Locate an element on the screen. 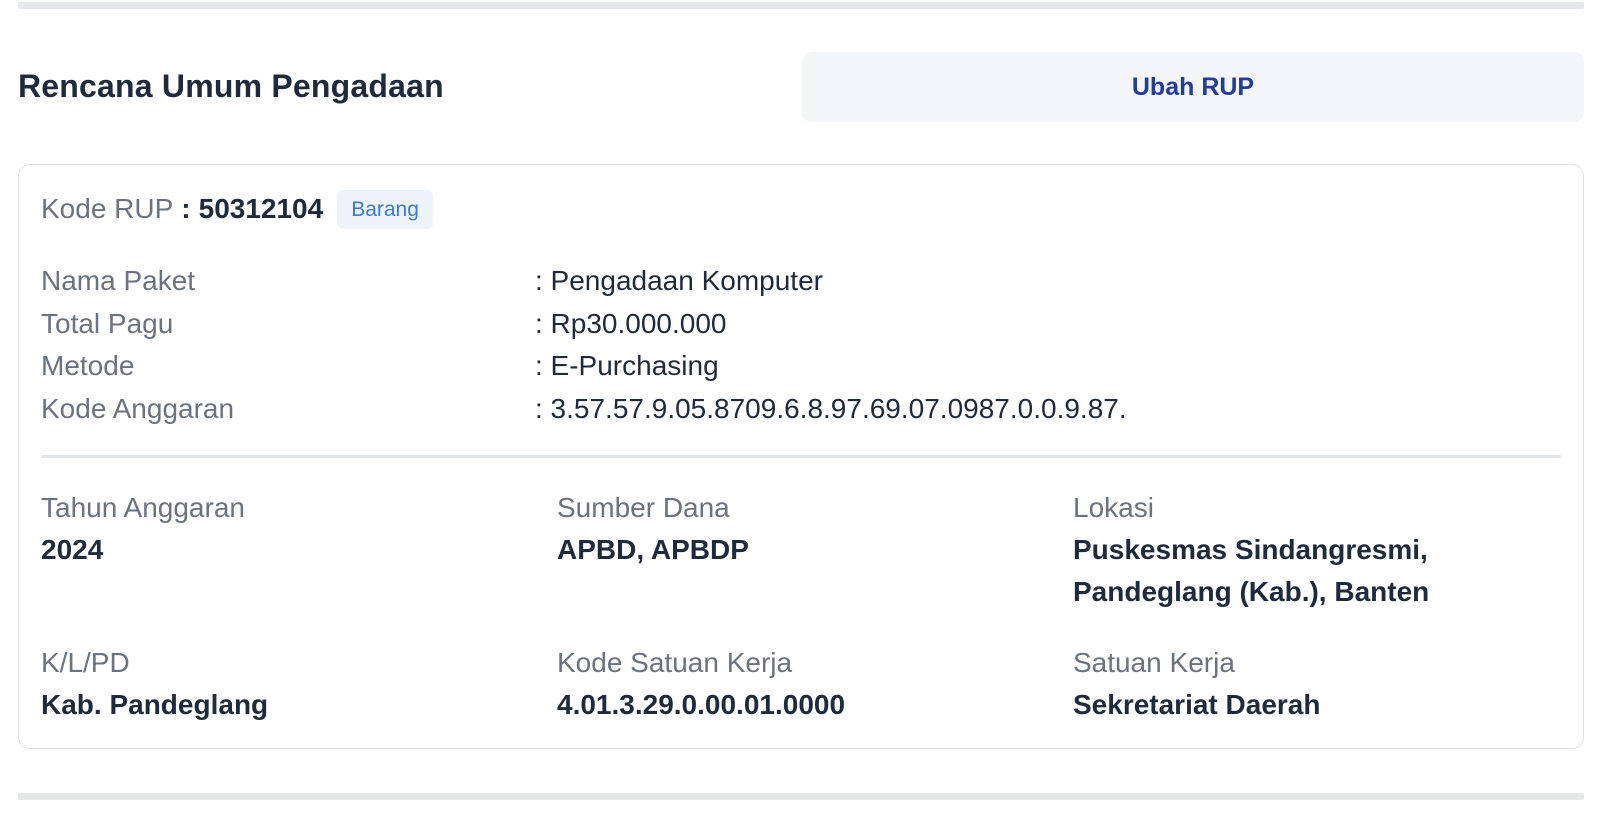  detail-satuan-kerja: Satuan Kerja Sekretariat Daerah is located at coordinates (1317, 684).